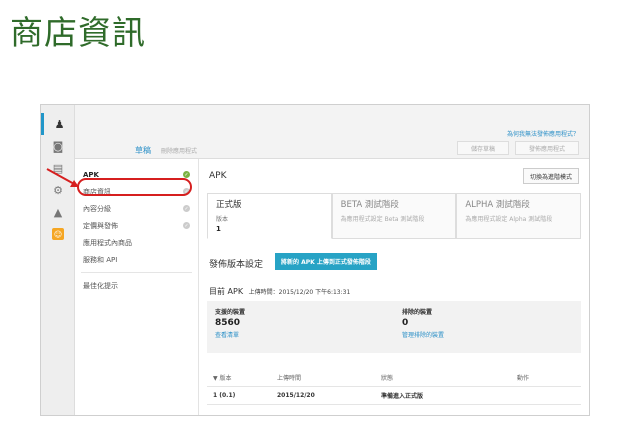 Image resolution: width=640 pixels, height=426 pixels. What do you see at coordinates (58, 234) in the screenshot?
I see `promo-icon: ☺` at bounding box center [58, 234].